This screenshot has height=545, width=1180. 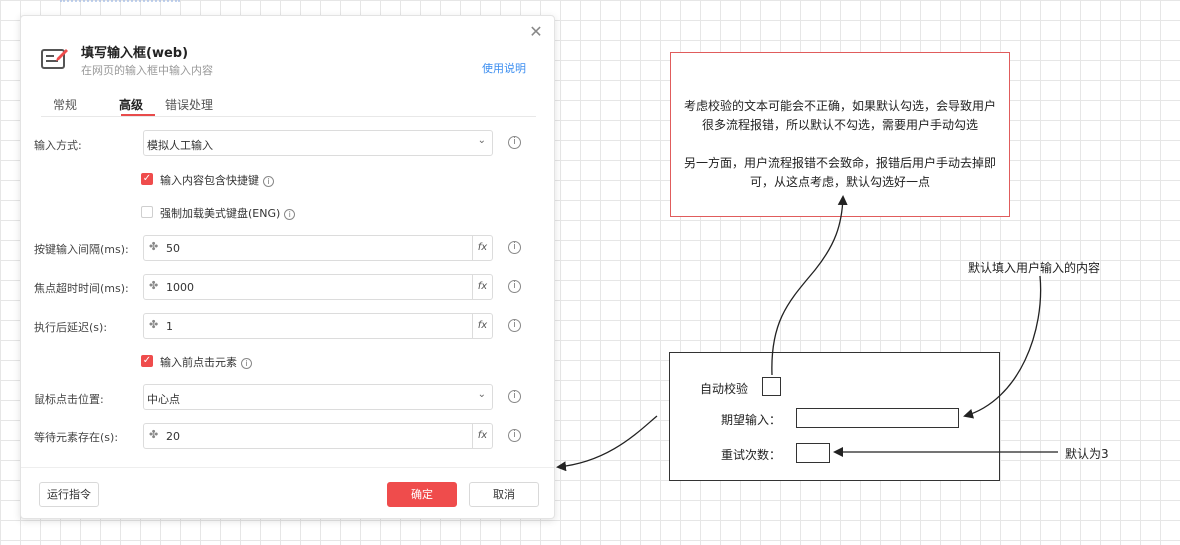 I want to click on arrow-note-to-input, so click(x=1002, y=347).